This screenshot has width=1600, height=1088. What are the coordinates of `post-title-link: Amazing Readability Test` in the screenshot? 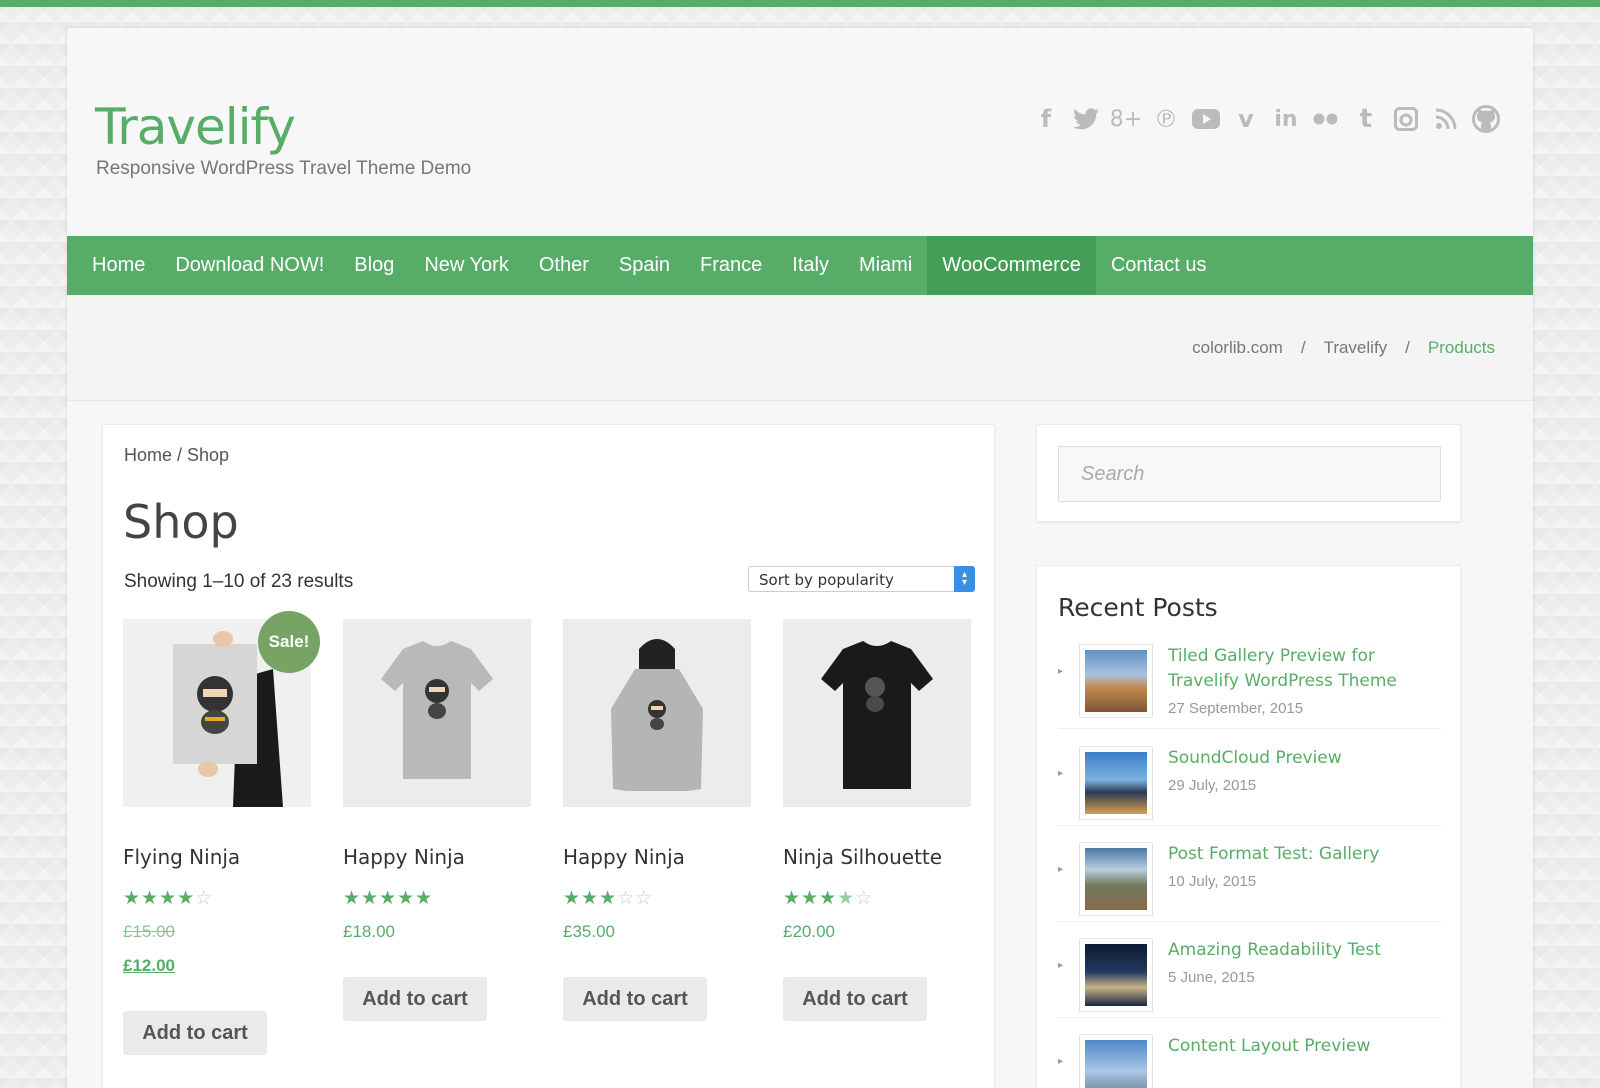 It's located at (1303, 950).